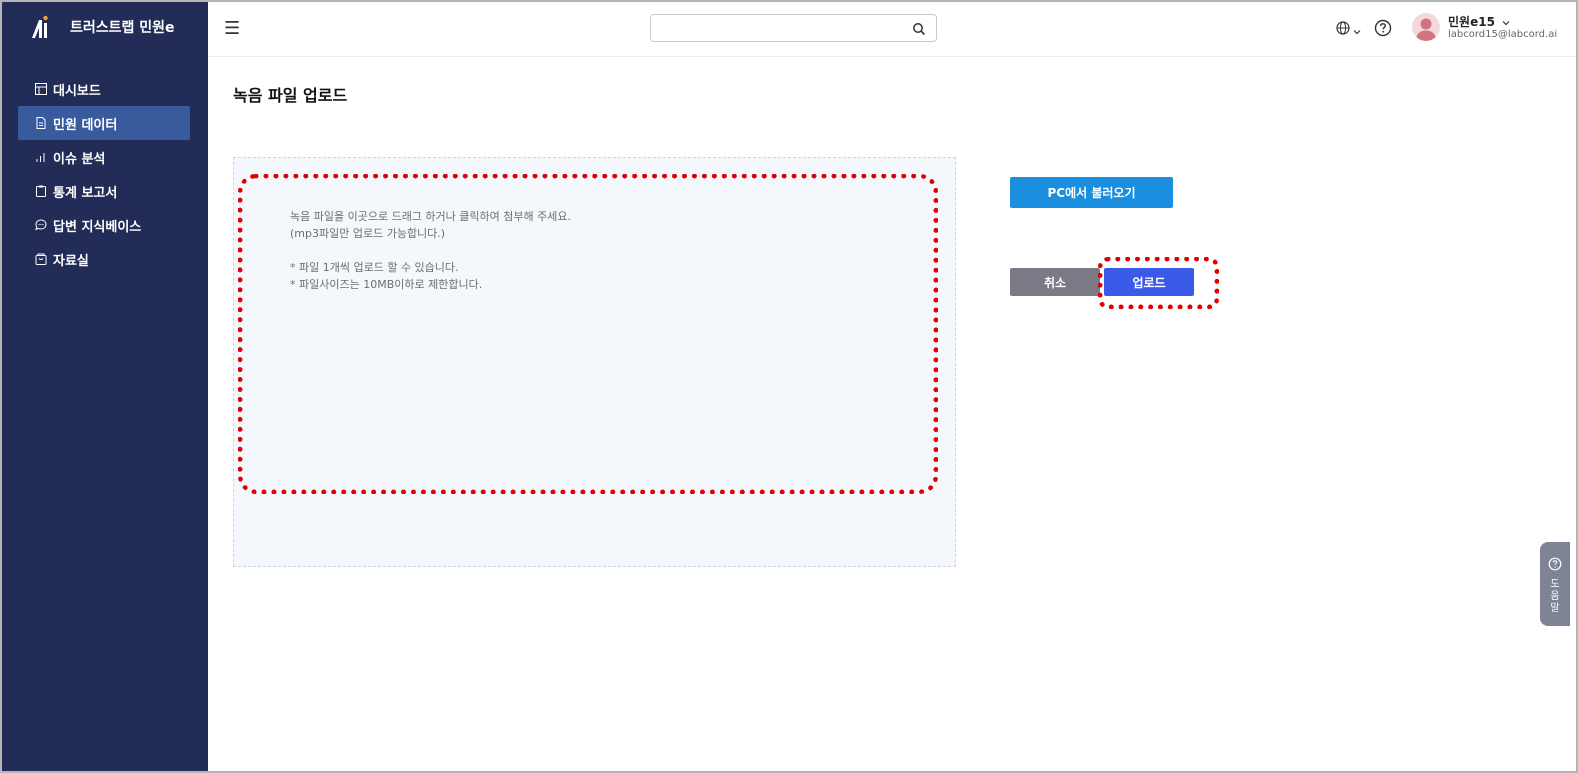 This screenshot has width=1578, height=773. Describe the element at coordinates (232, 28) in the screenshot. I see `hamburger-menu-icon: ☰` at that location.